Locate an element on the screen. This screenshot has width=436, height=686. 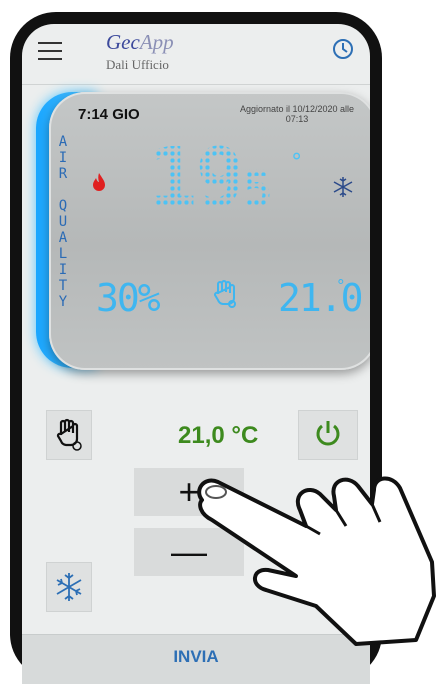
air-quality-letter: T is located at coordinates (63, 286).